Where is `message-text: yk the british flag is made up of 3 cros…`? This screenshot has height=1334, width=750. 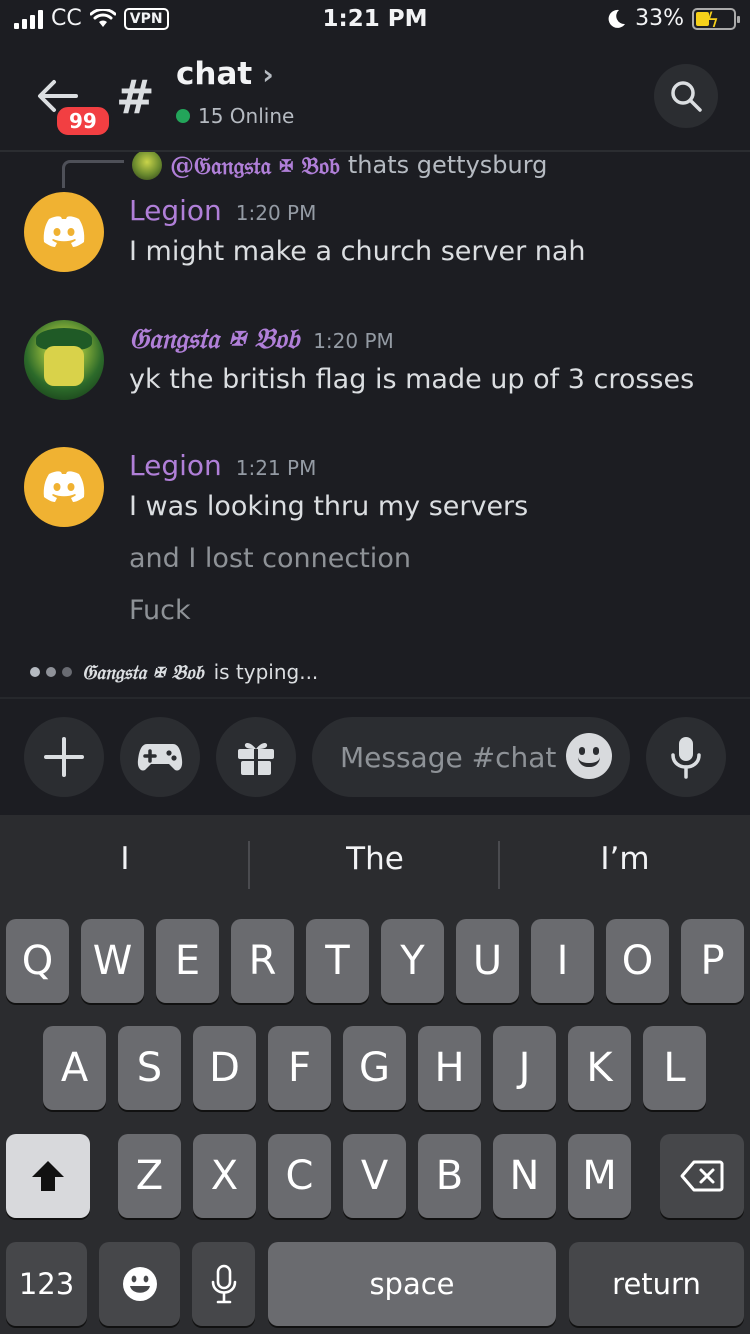
message-text: yk the british flag is made up of 3 cros… is located at coordinates (412, 379).